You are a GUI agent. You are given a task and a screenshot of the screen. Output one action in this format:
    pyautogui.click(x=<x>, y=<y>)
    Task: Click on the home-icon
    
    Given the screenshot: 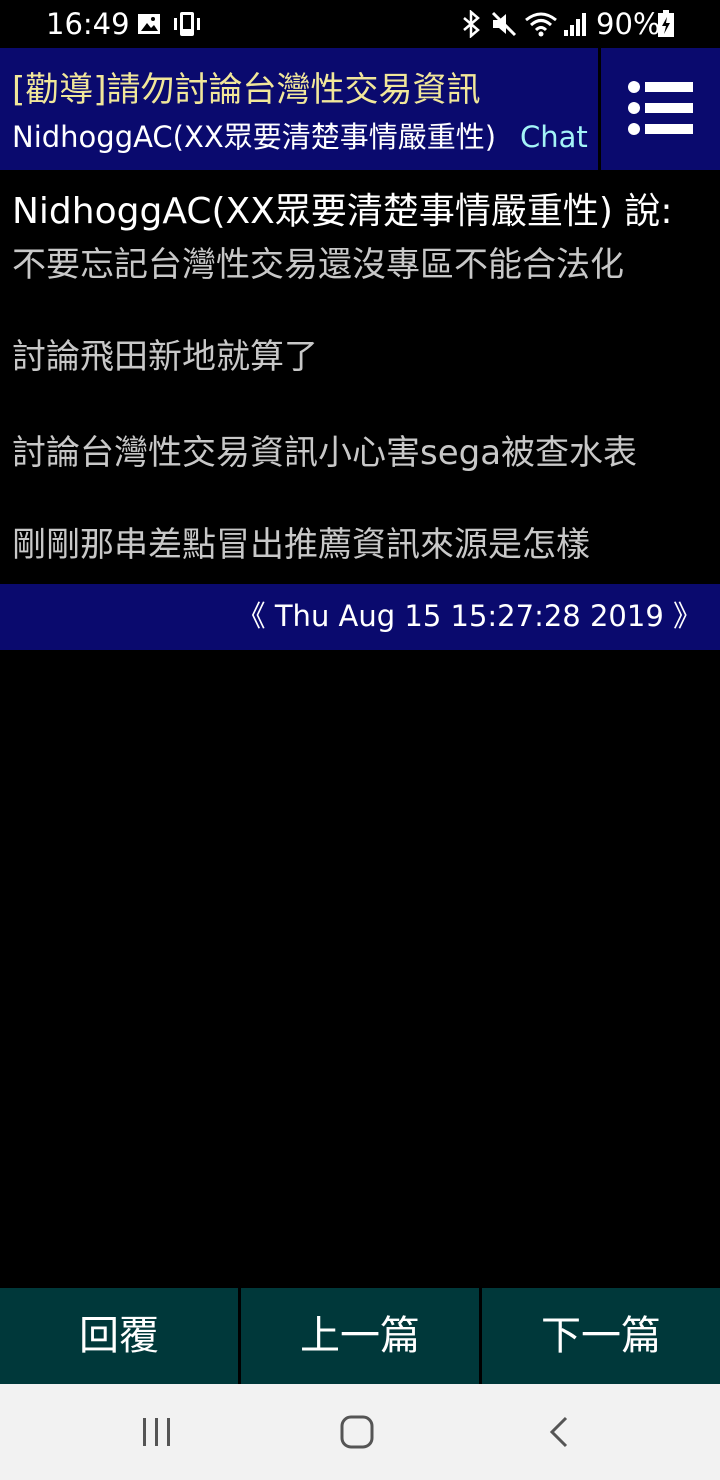 What is the action you would take?
    pyautogui.click(x=357, y=1432)
    